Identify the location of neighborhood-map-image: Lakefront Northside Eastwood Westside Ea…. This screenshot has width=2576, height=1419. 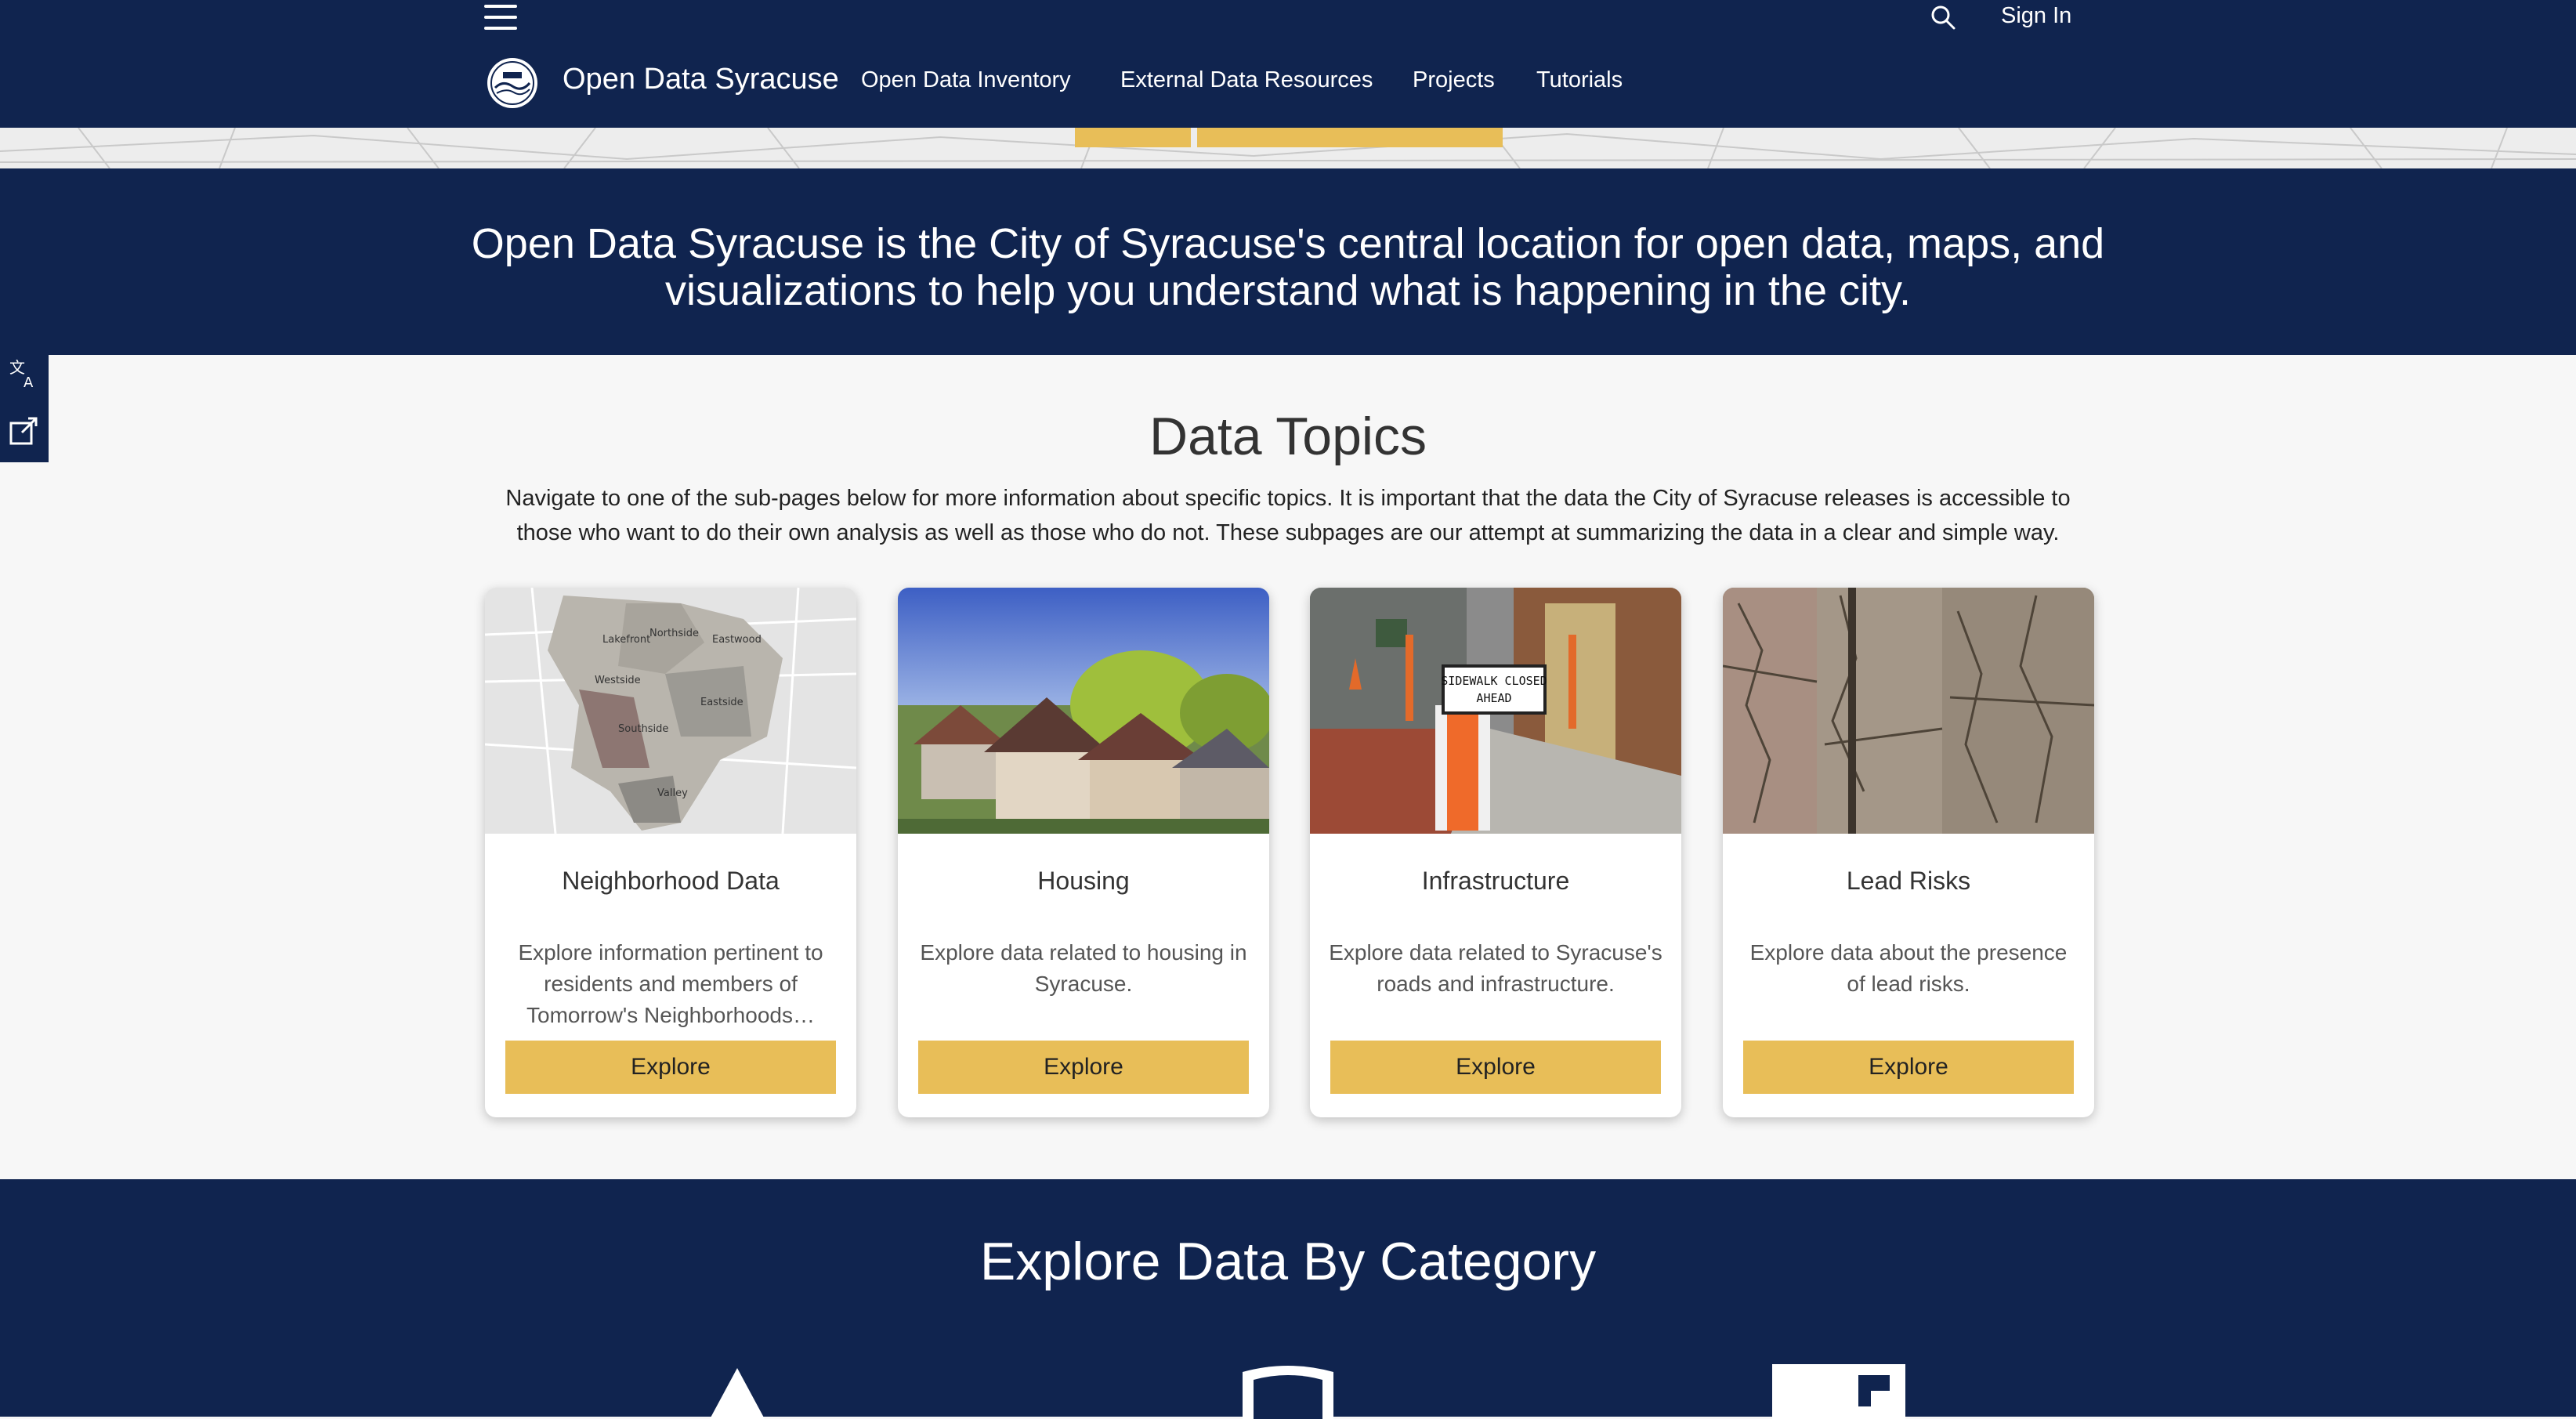
(670, 711).